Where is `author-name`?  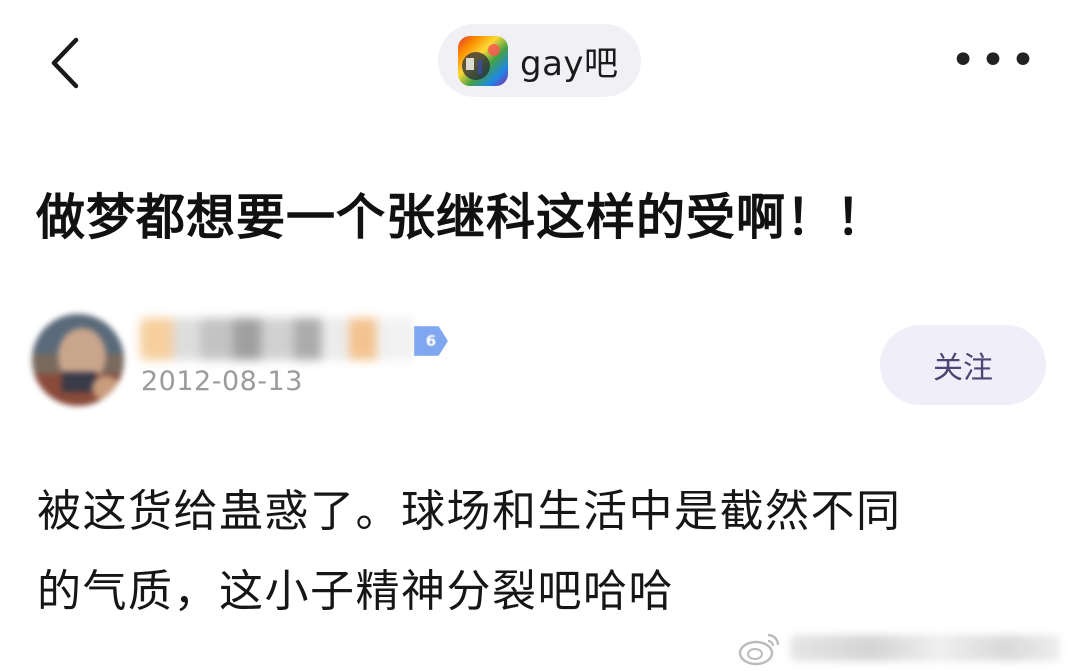
author-name is located at coordinates (277, 339).